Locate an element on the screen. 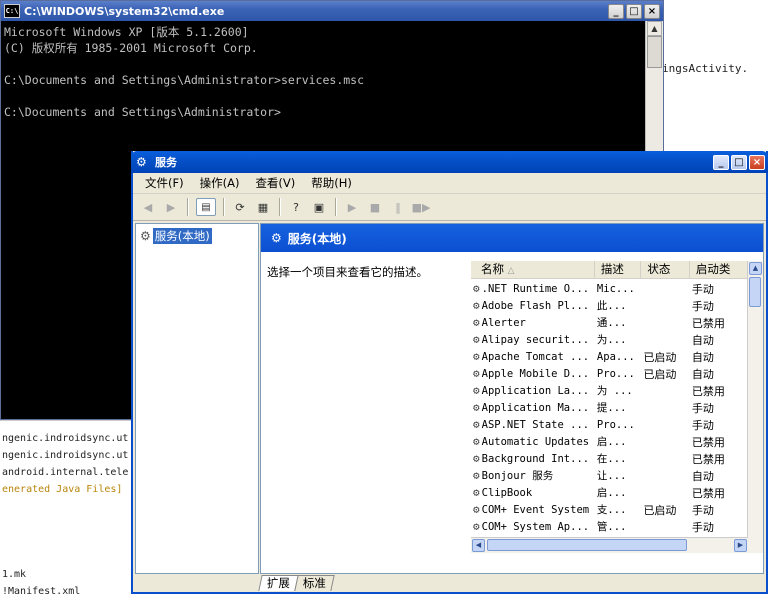 The width and height of the screenshot is (773, 597). show-tree-icon: ▤ is located at coordinates (206, 207).